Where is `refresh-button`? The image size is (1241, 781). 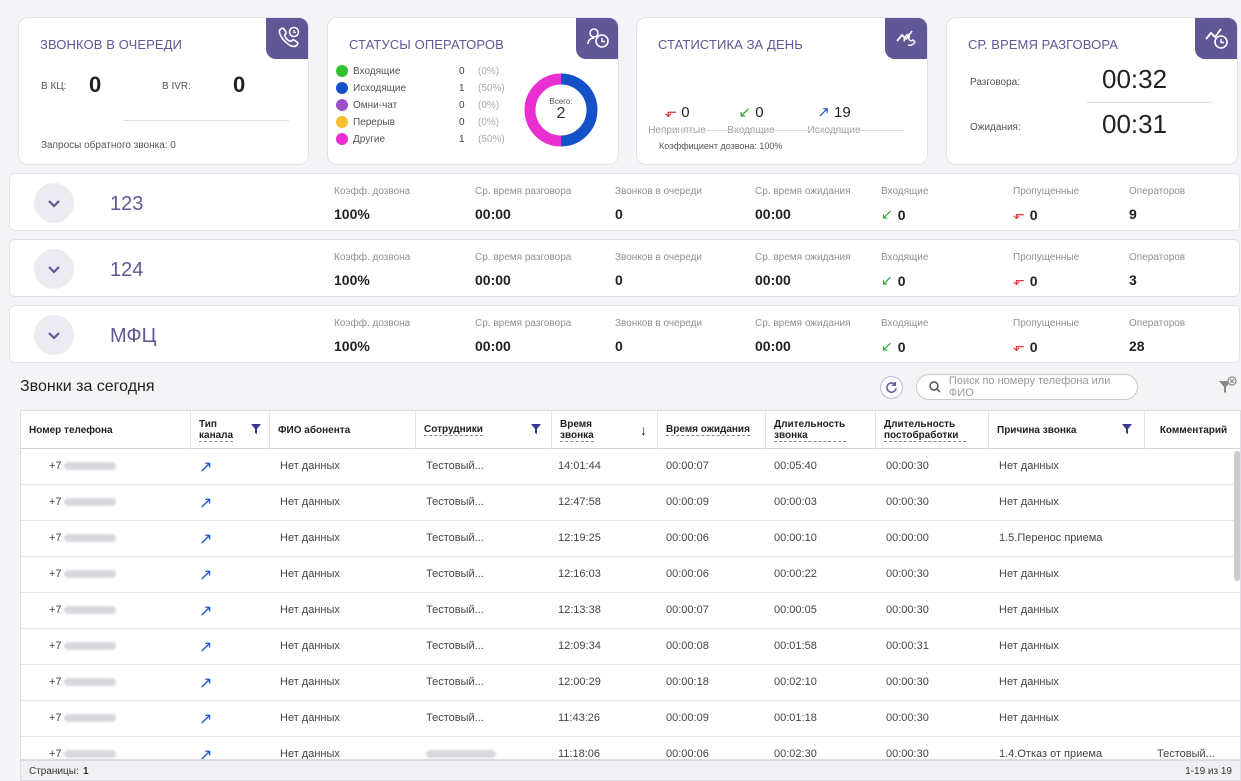
refresh-button is located at coordinates (891, 387).